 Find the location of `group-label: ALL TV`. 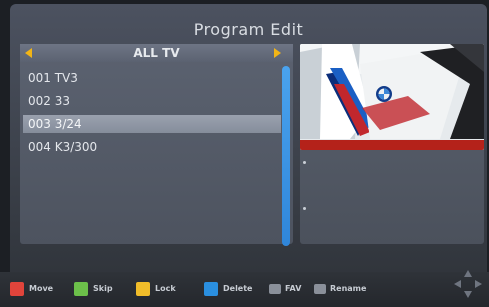

group-label: ALL TV is located at coordinates (156, 53).